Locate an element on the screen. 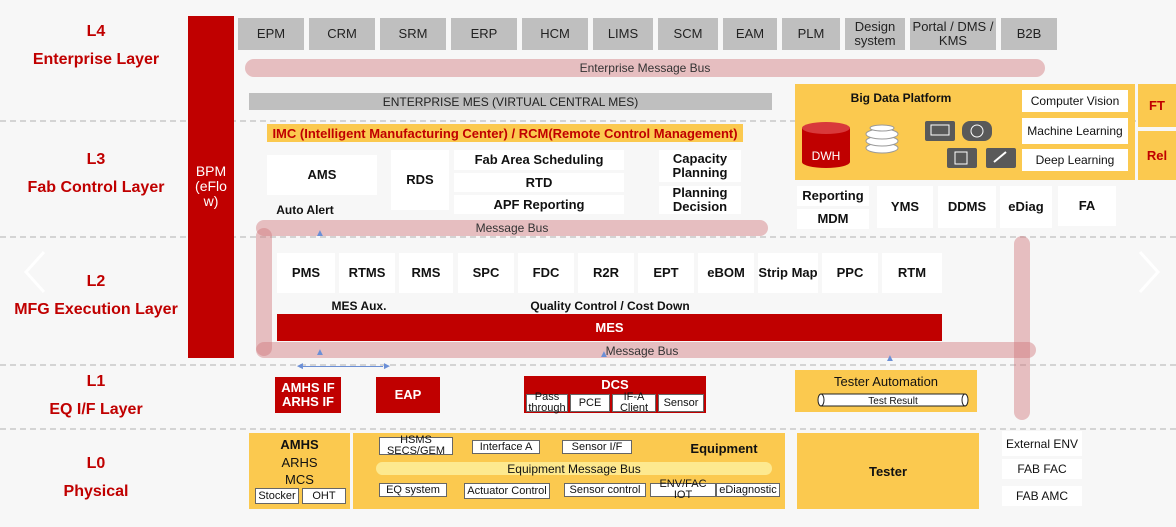 The height and width of the screenshot is (527, 1176). actuator-control-box: Actuator Control is located at coordinates (507, 491).